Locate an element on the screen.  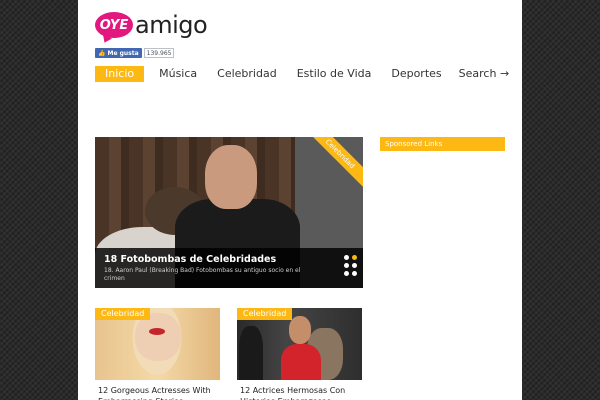
facebook-like-count: 139.965 is located at coordinates (159, 53).